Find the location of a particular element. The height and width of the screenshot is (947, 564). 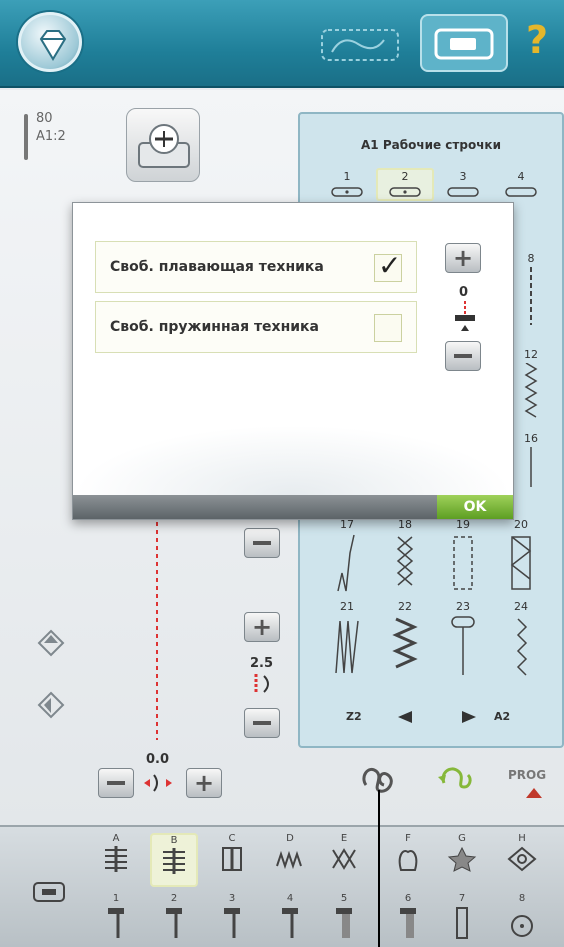

foot-7: 7 is located at coordinates (462, 916).